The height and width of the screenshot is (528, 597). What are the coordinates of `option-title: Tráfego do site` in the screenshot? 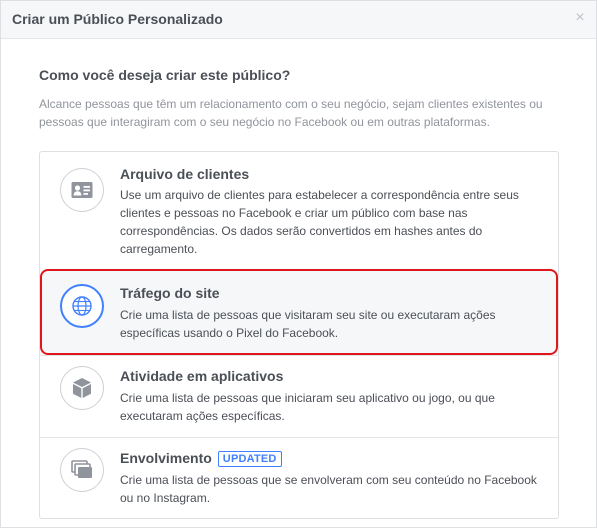 It's located at (170, 293).